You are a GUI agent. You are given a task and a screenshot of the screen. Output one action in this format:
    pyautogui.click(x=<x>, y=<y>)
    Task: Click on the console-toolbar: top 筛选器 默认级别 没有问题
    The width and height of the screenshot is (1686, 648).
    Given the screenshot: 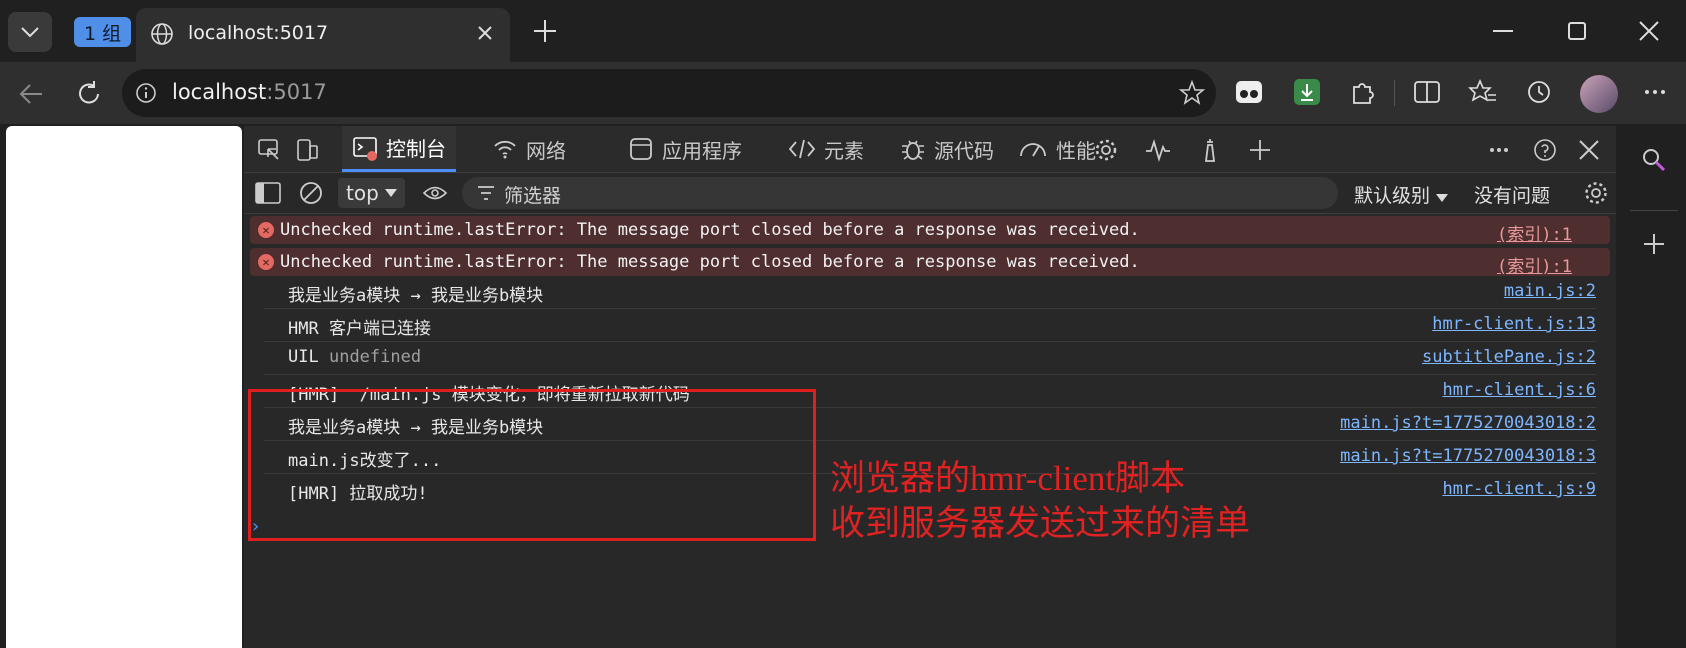 What is the action you would take?
    pyautogui.click(x=930, y=193)
    